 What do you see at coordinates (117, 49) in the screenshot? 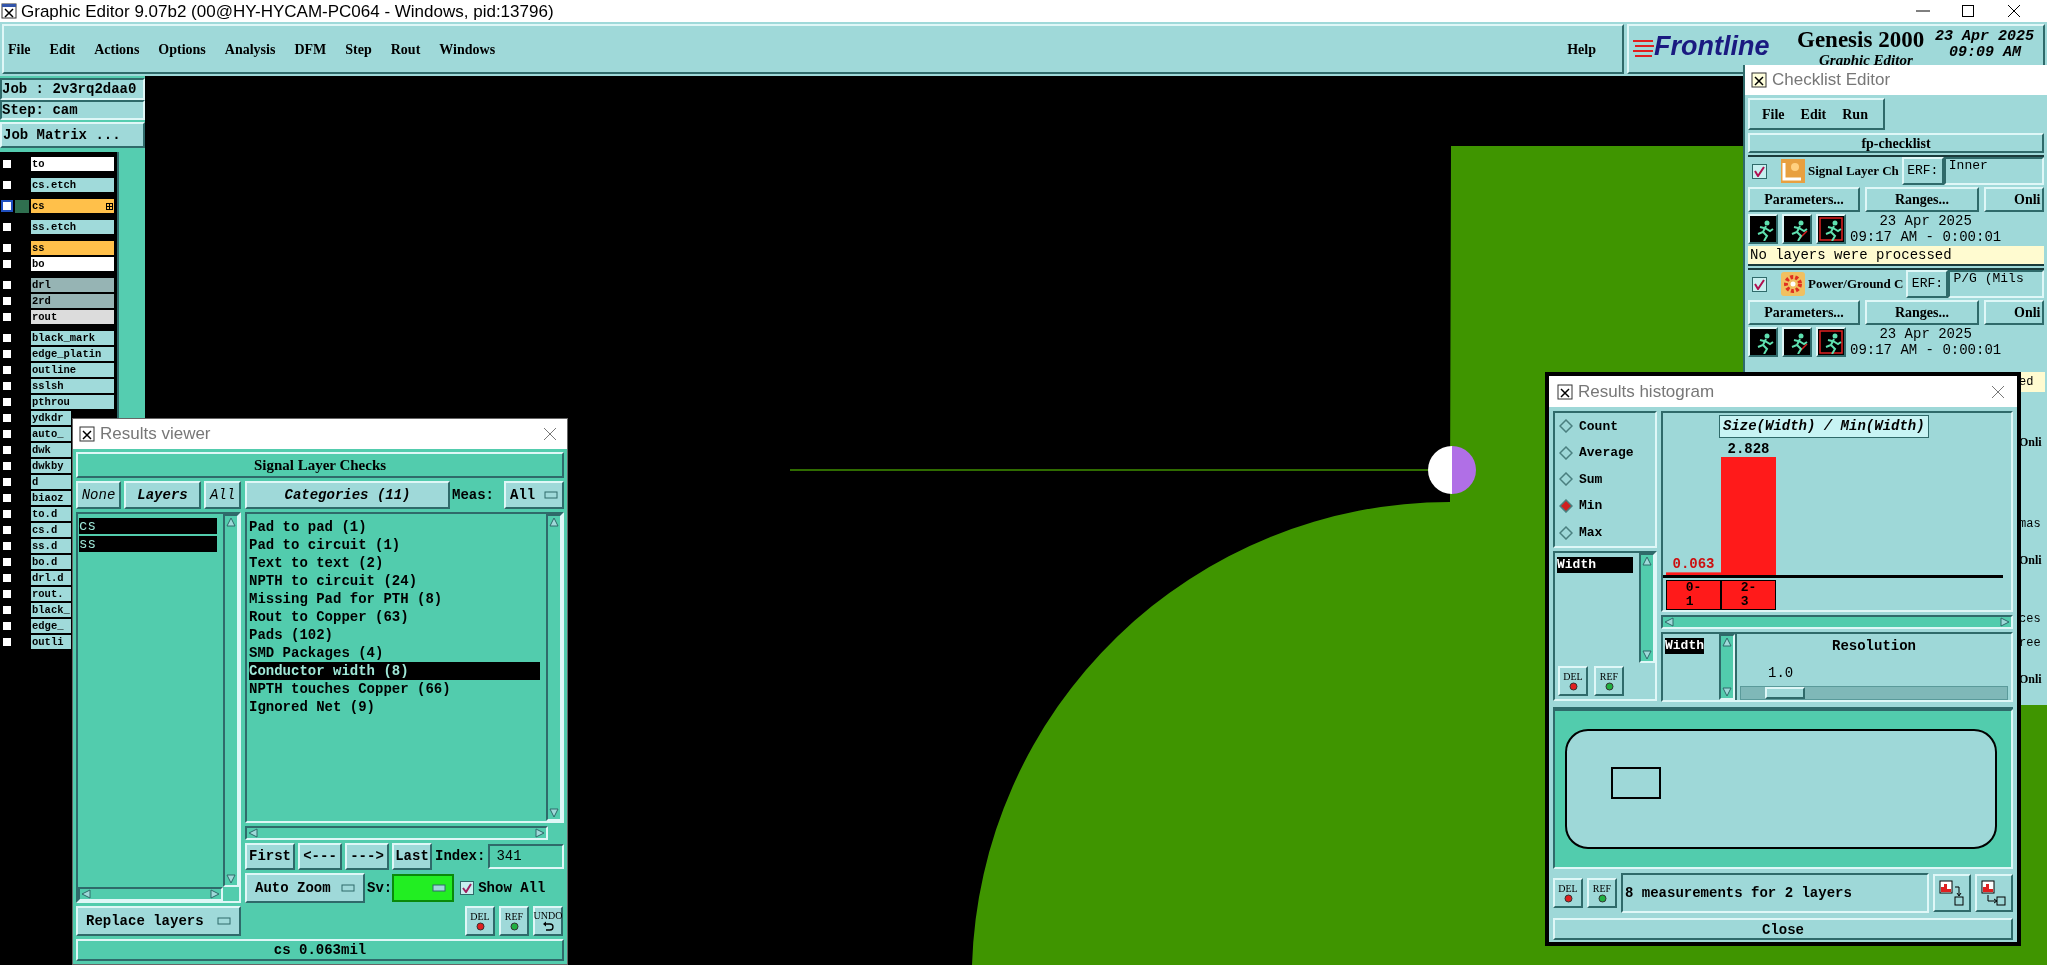
I see `menu-item: Actions` at bounding box center [117, 49].